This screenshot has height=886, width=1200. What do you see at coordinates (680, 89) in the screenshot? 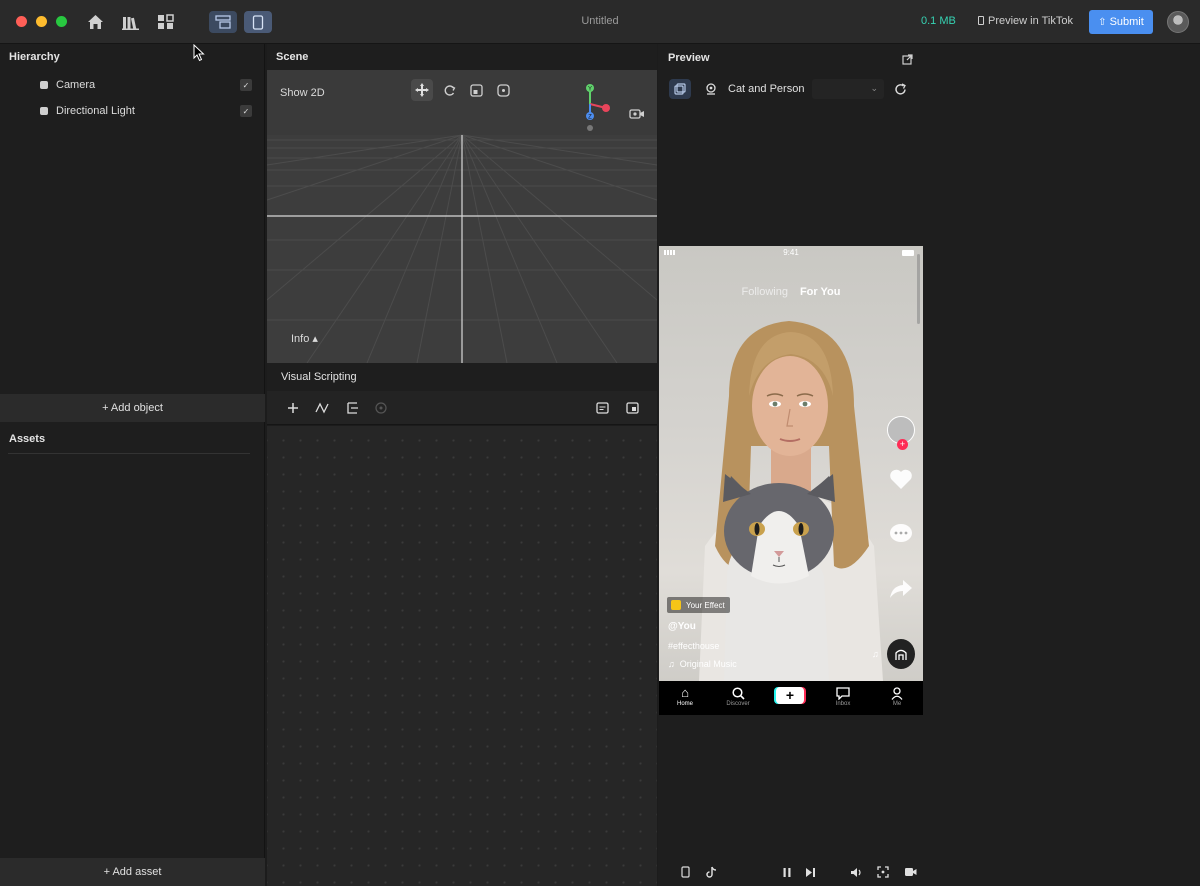
I see `simulation-mode-icon` at bounding box center [680, 89].